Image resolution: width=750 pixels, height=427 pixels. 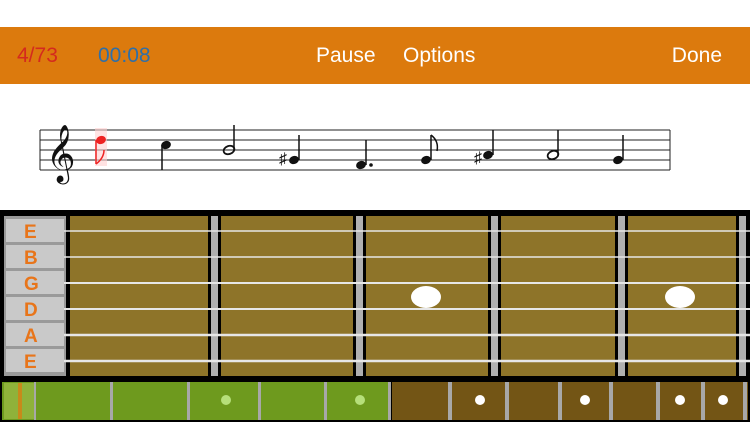 What do you see at coordinates (697, 55) in the screenshot?
I see `done-button: Done` at bounding box center [697, 55].